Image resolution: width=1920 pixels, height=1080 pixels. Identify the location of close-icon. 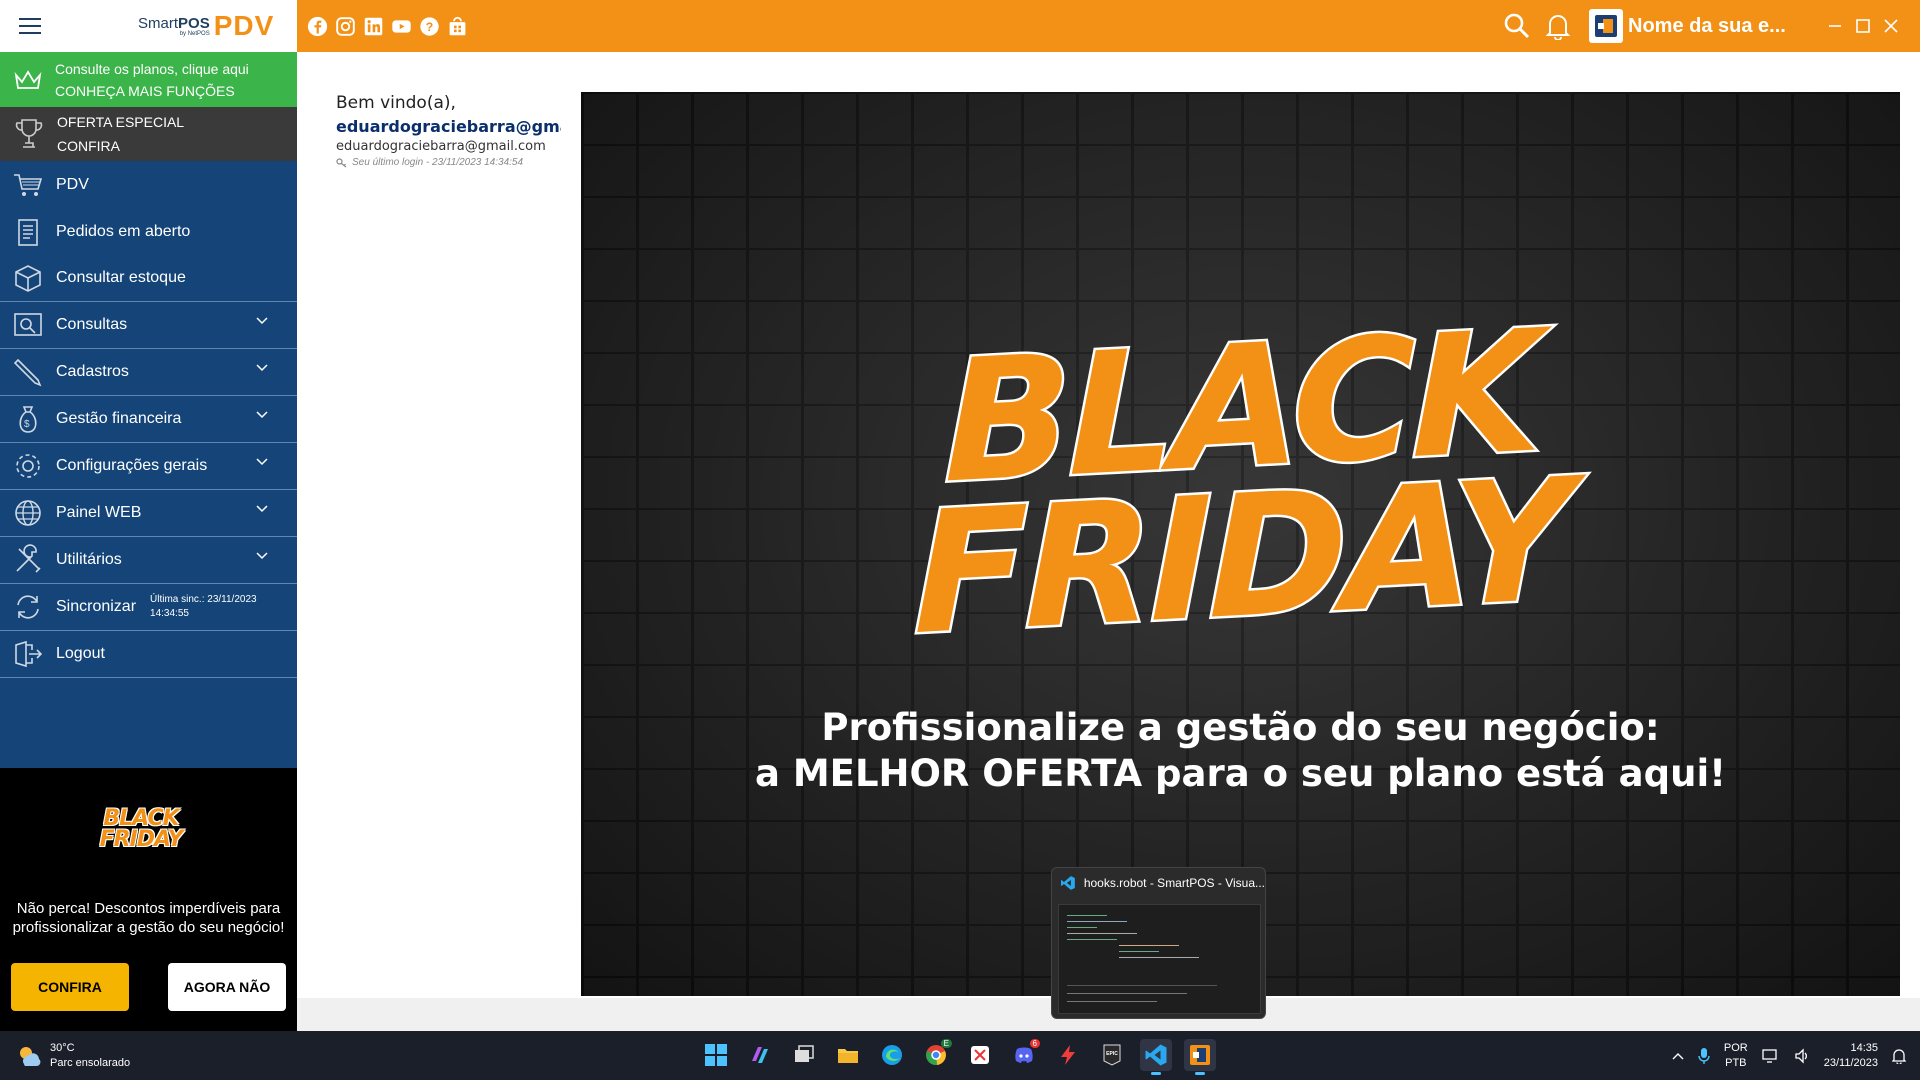
(1891, 26).